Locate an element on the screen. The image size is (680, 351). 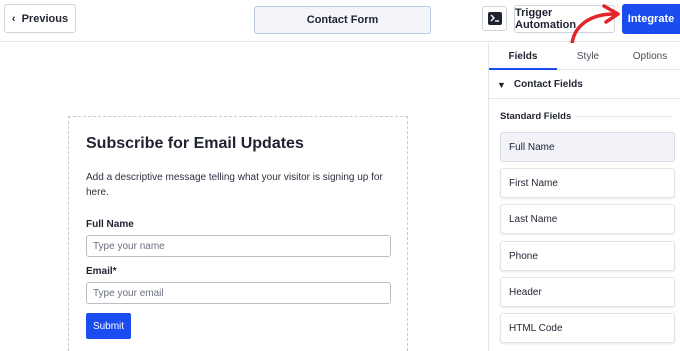
tab-options: Options is located at coordinates (649, 56).